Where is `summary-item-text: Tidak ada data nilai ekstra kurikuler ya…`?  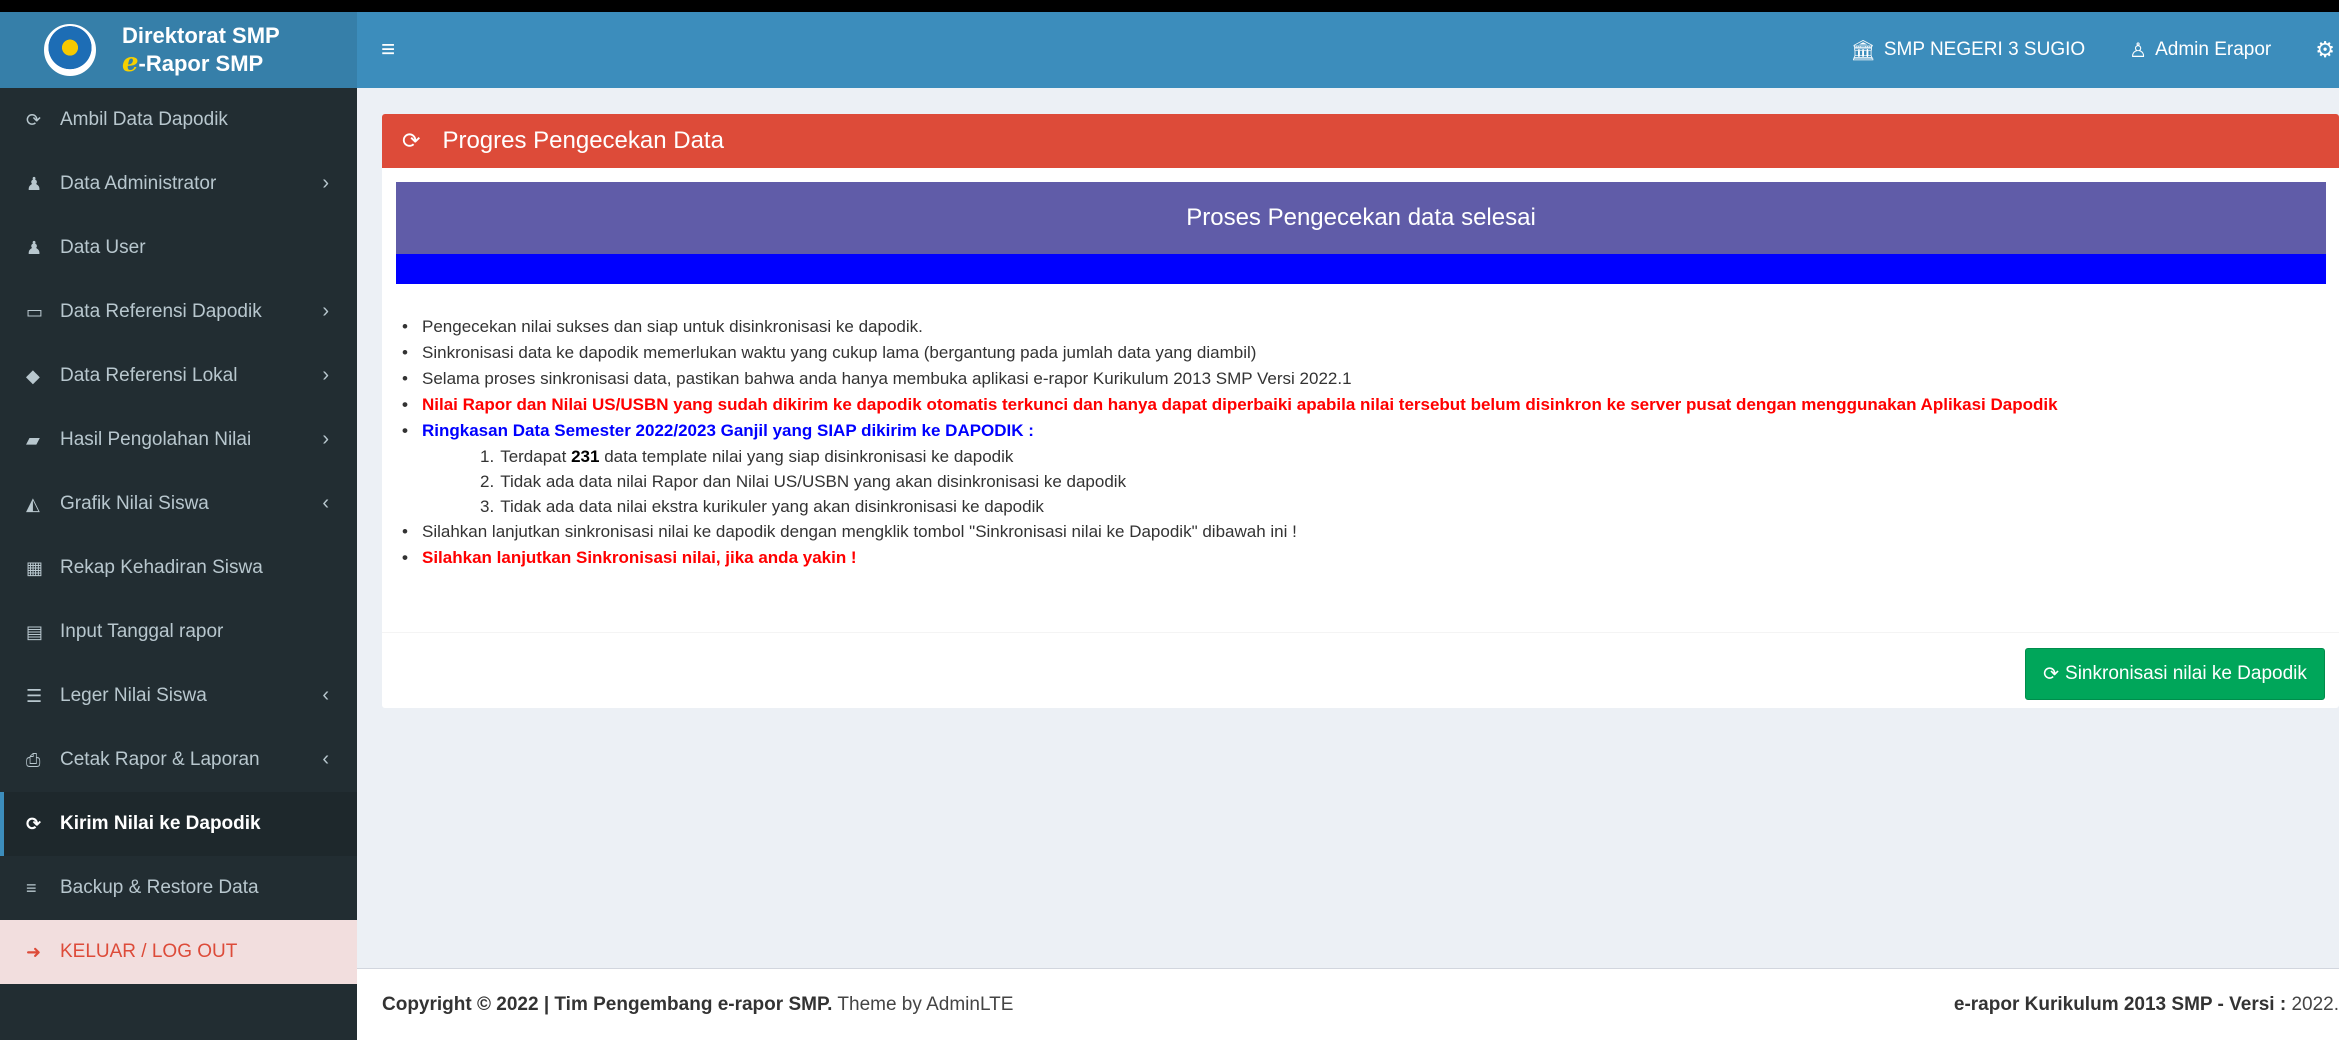 summary-item-text: Tidak ada data nilai ekstra kurikuler ya… is located at coordinates (772, 506).